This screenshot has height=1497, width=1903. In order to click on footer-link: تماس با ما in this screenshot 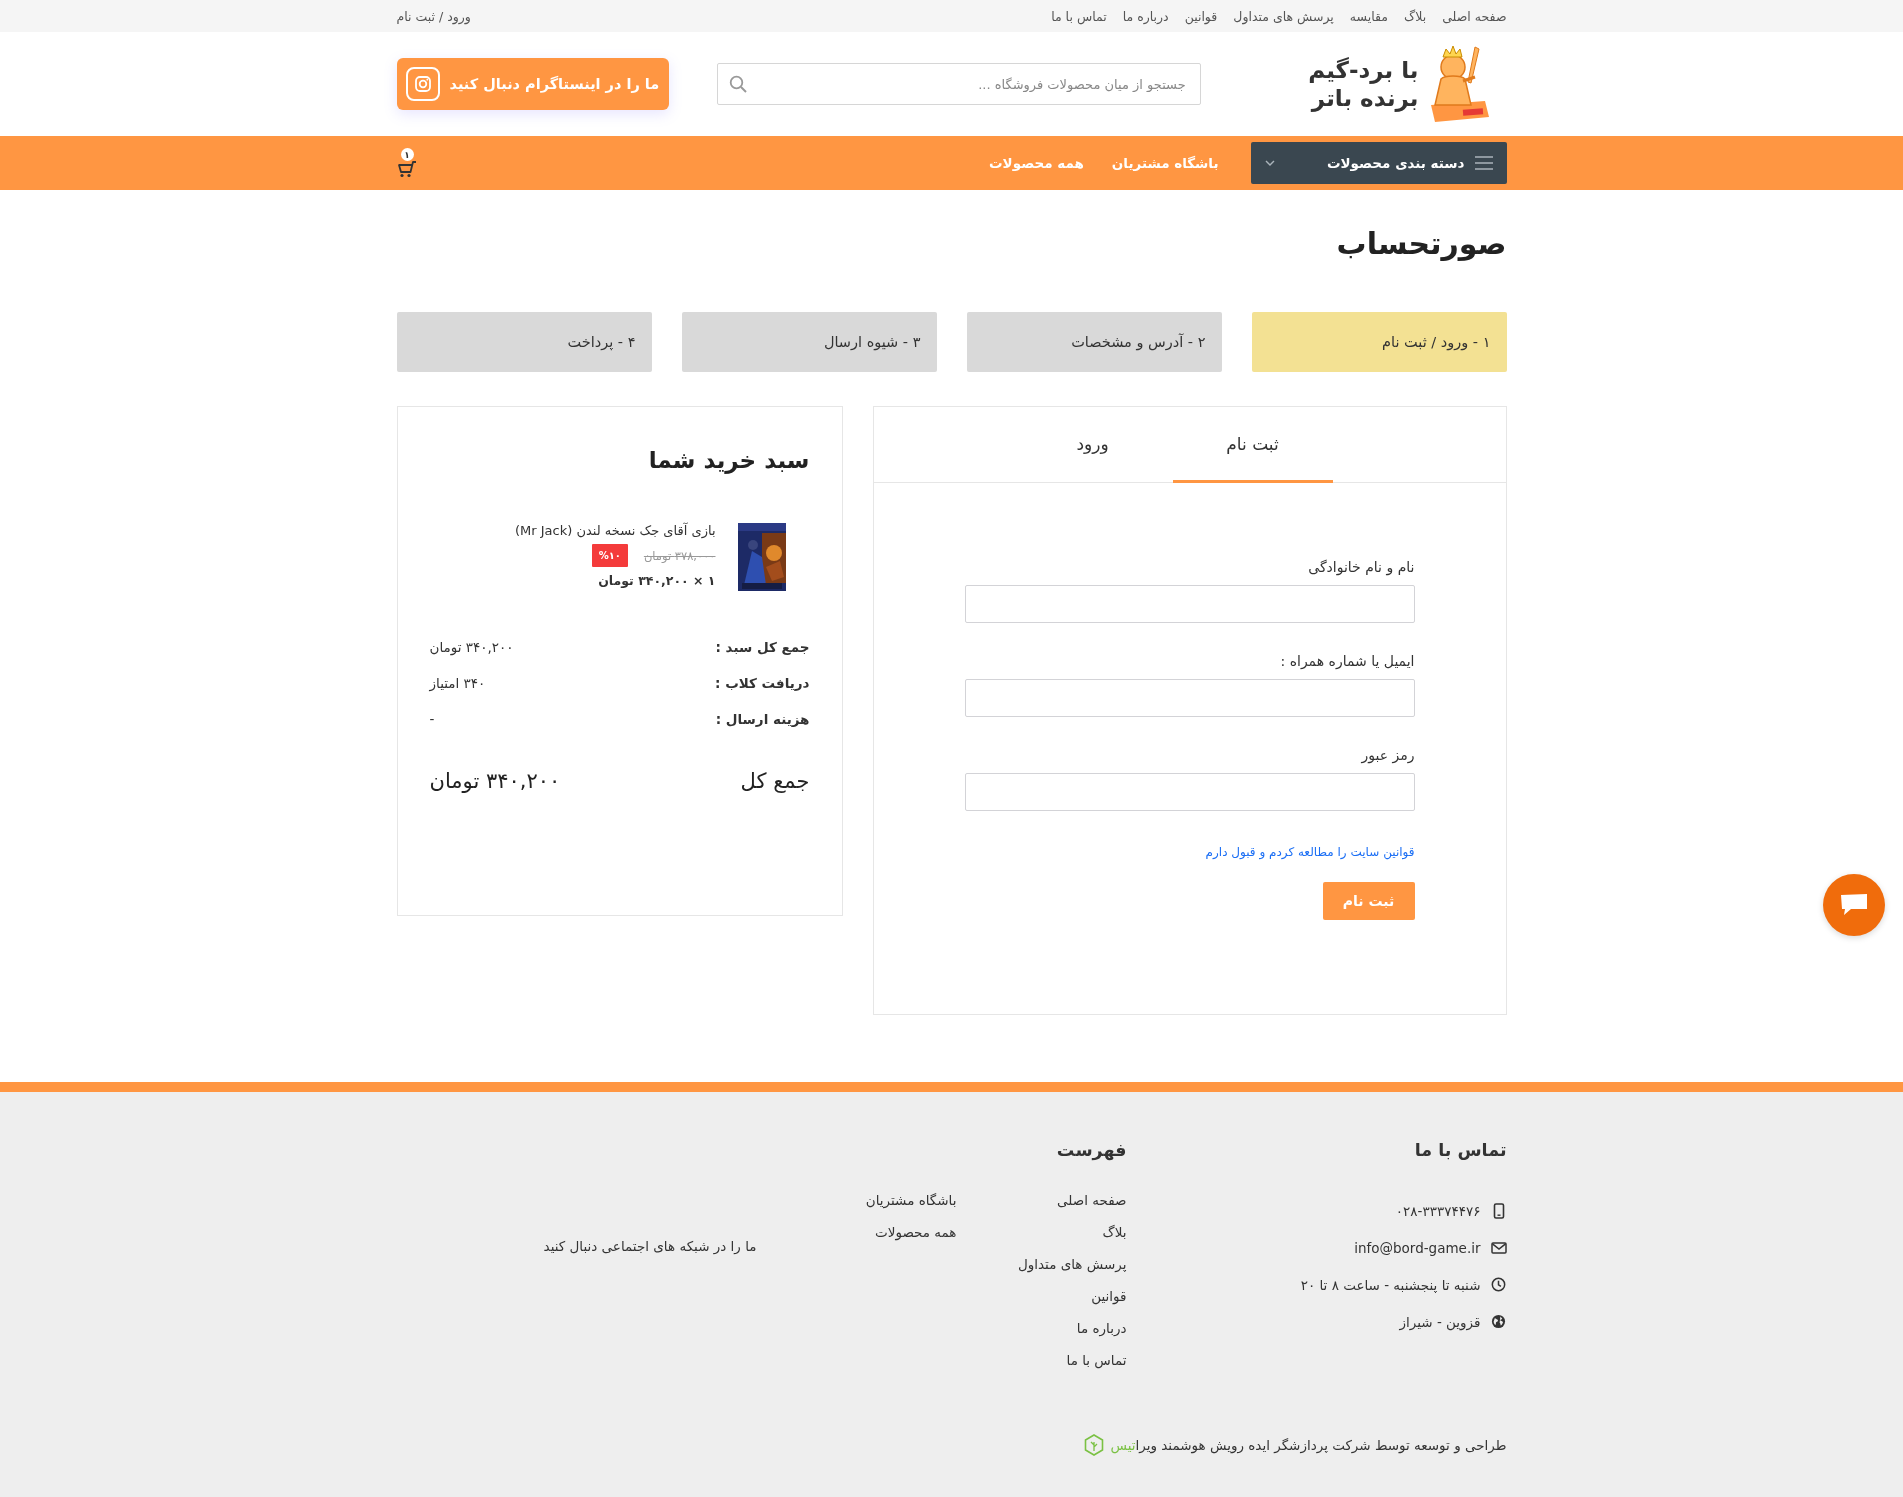, I will do `click(1066, 1368)`.